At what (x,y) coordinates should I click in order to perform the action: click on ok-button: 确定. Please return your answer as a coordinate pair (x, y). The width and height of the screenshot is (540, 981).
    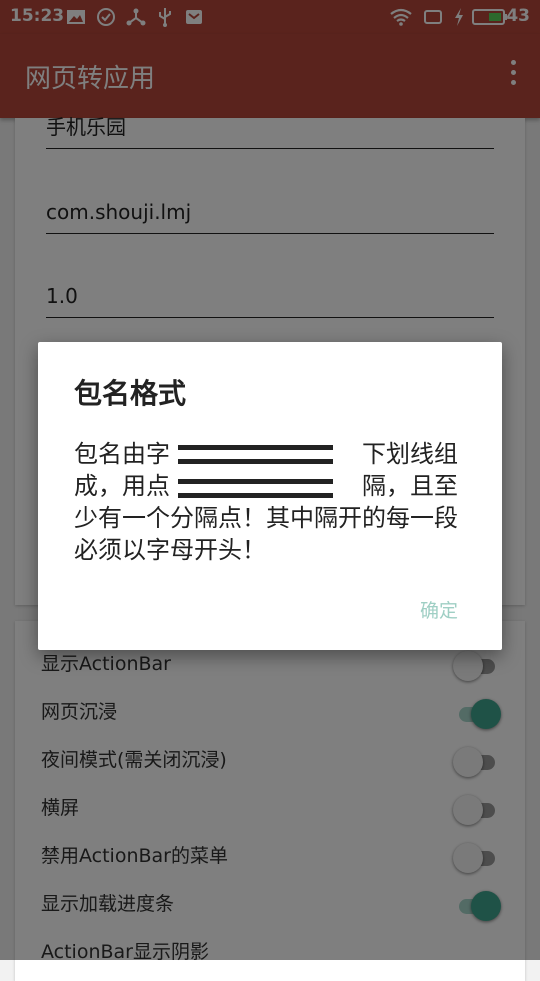
    Looking at the image, I should click on (439, 609).